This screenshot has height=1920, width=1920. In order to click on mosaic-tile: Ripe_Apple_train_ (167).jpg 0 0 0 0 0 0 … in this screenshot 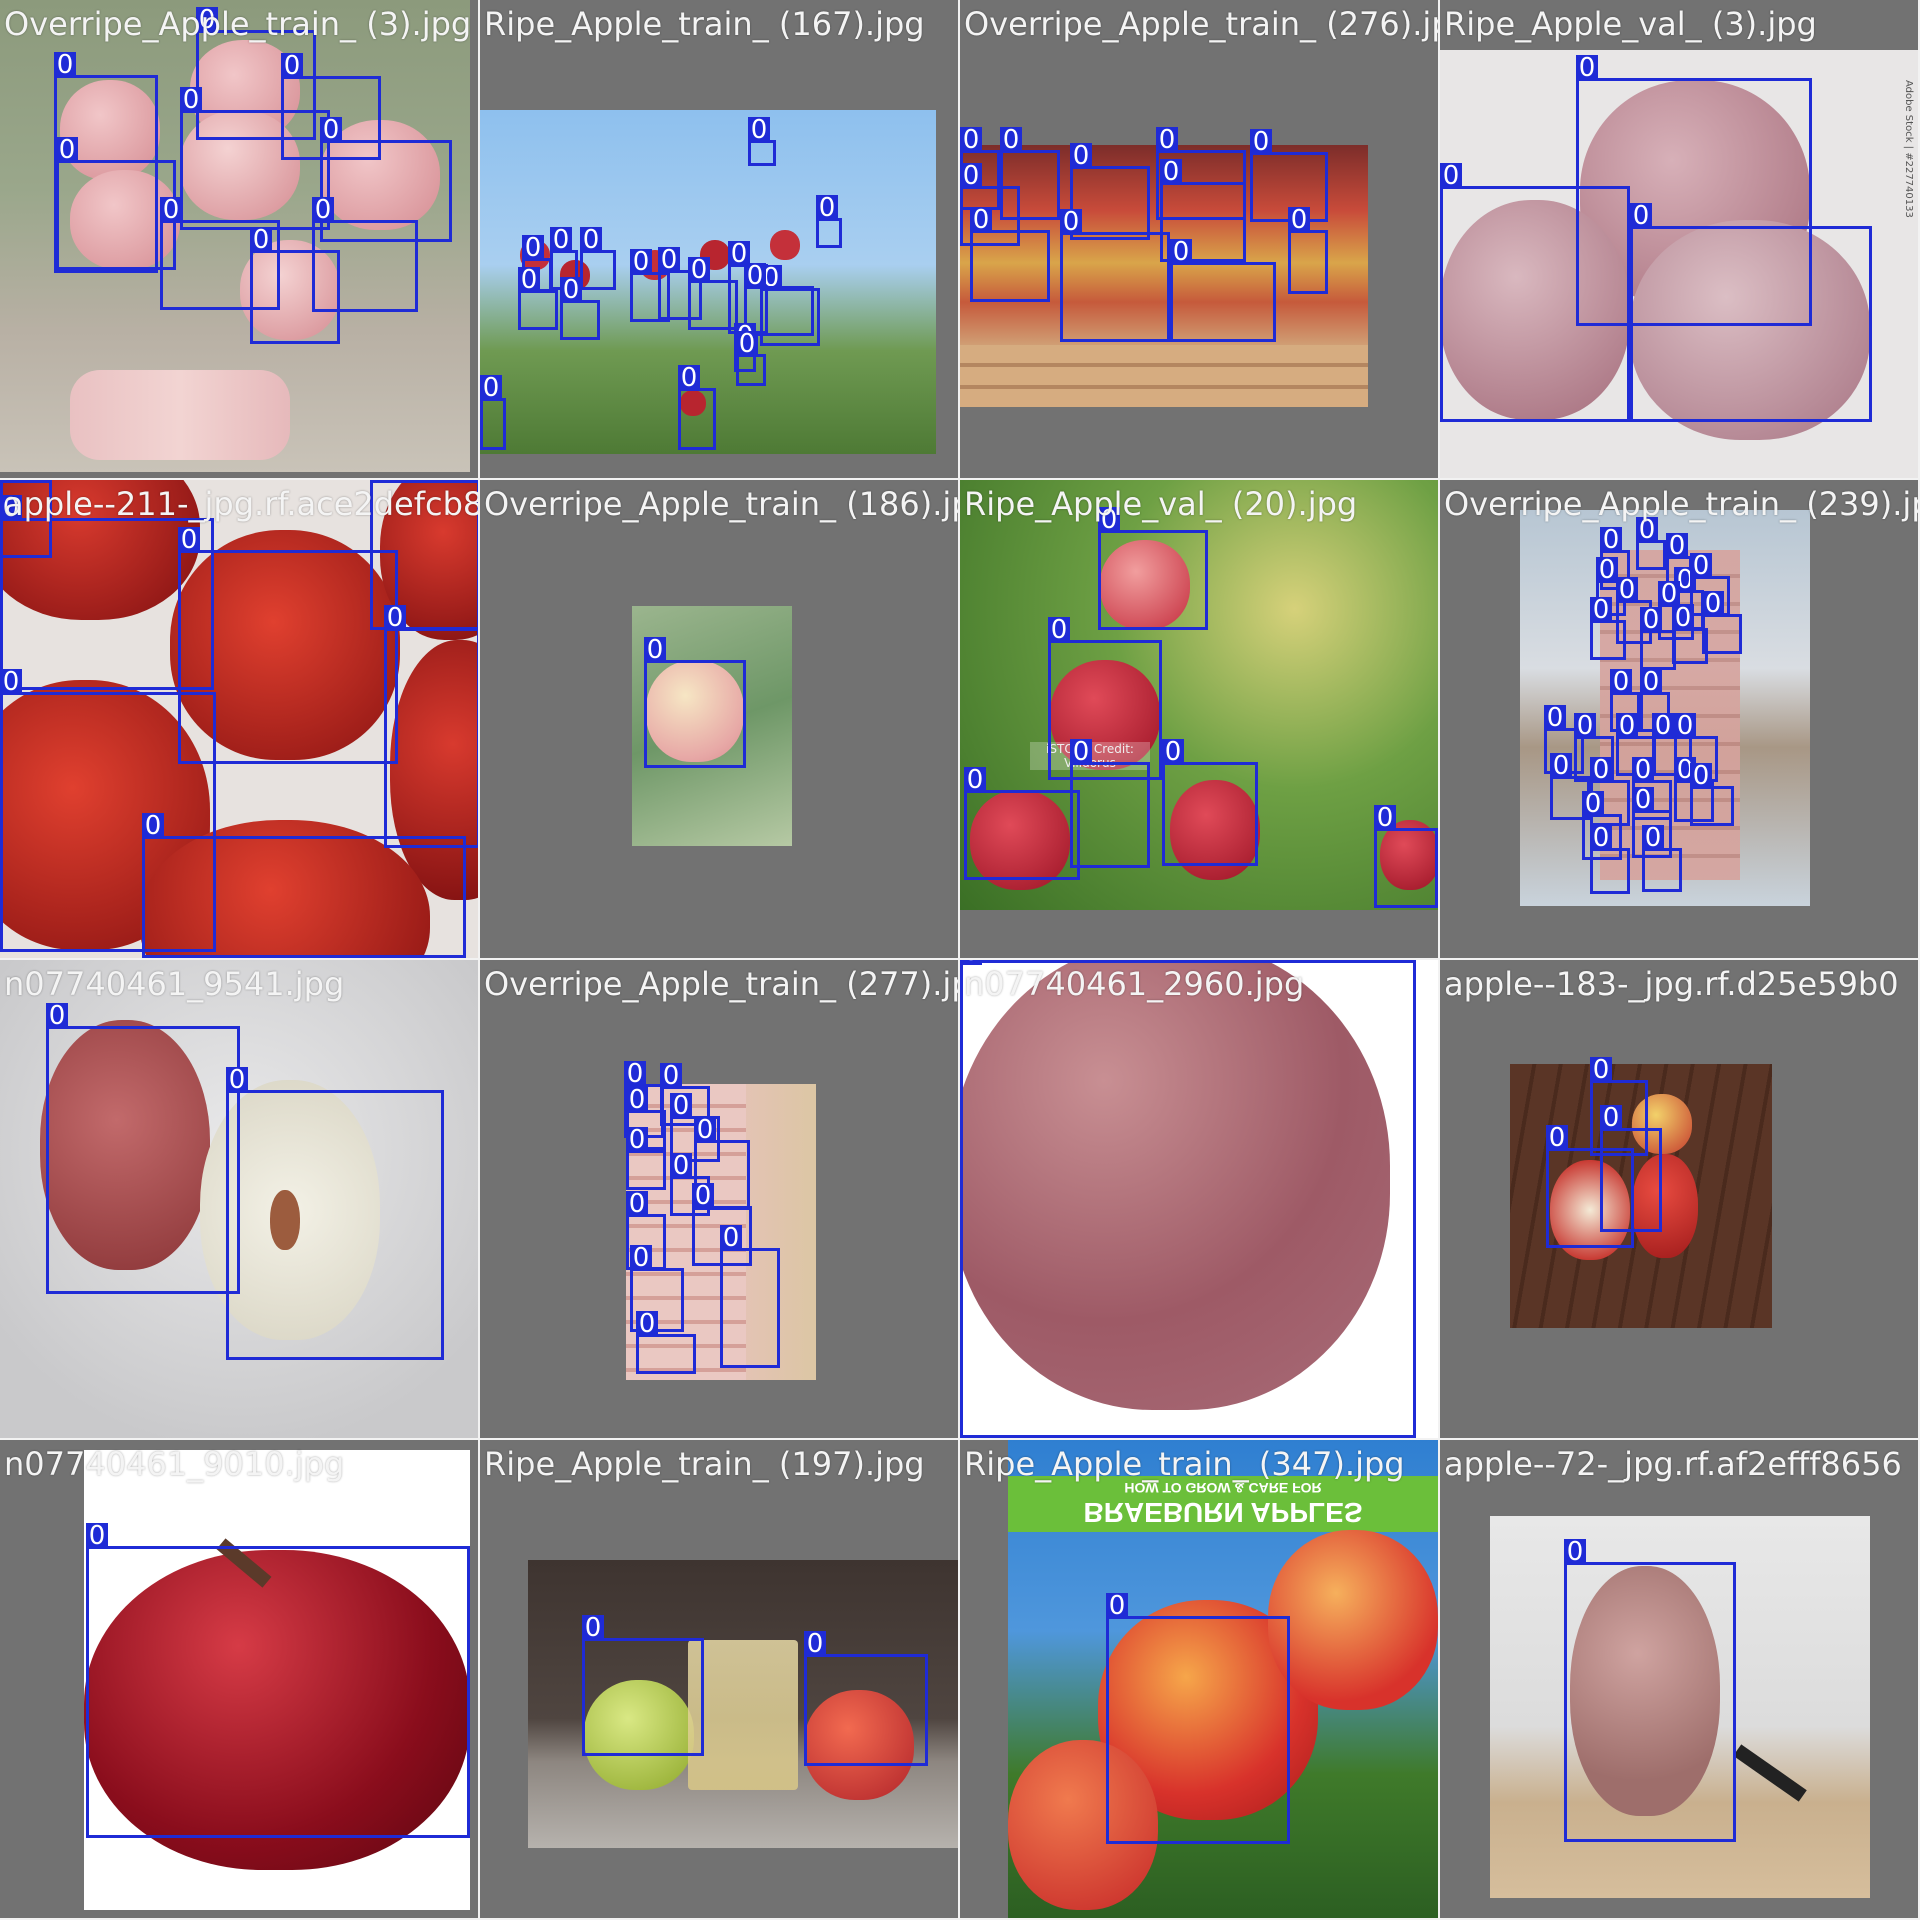, I will do `click(720, 240)`.